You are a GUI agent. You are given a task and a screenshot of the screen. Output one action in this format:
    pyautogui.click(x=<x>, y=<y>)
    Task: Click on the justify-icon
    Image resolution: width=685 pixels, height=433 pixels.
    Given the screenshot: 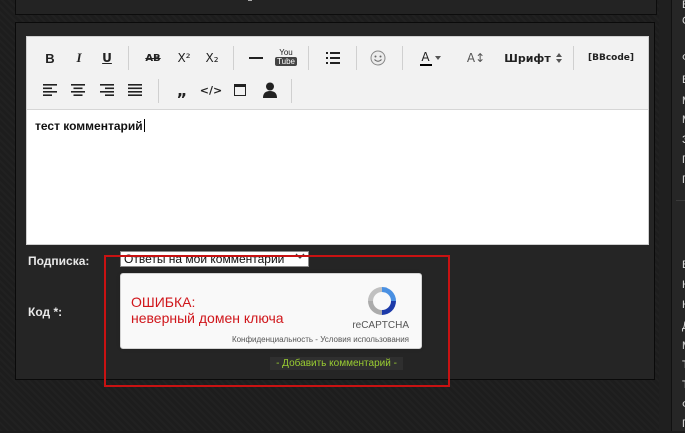 What is the action you would take?
    pyautogui.click(x=135, y=90)
    